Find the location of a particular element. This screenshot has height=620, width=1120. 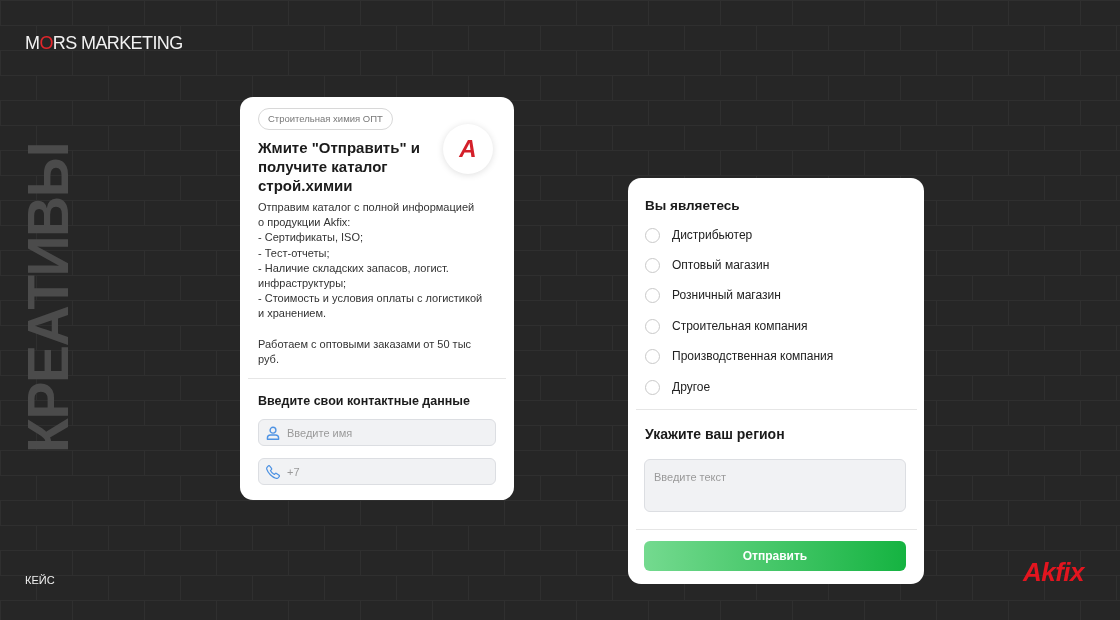

option-label: Дистрибьютер is located at coordinates (712, 235).